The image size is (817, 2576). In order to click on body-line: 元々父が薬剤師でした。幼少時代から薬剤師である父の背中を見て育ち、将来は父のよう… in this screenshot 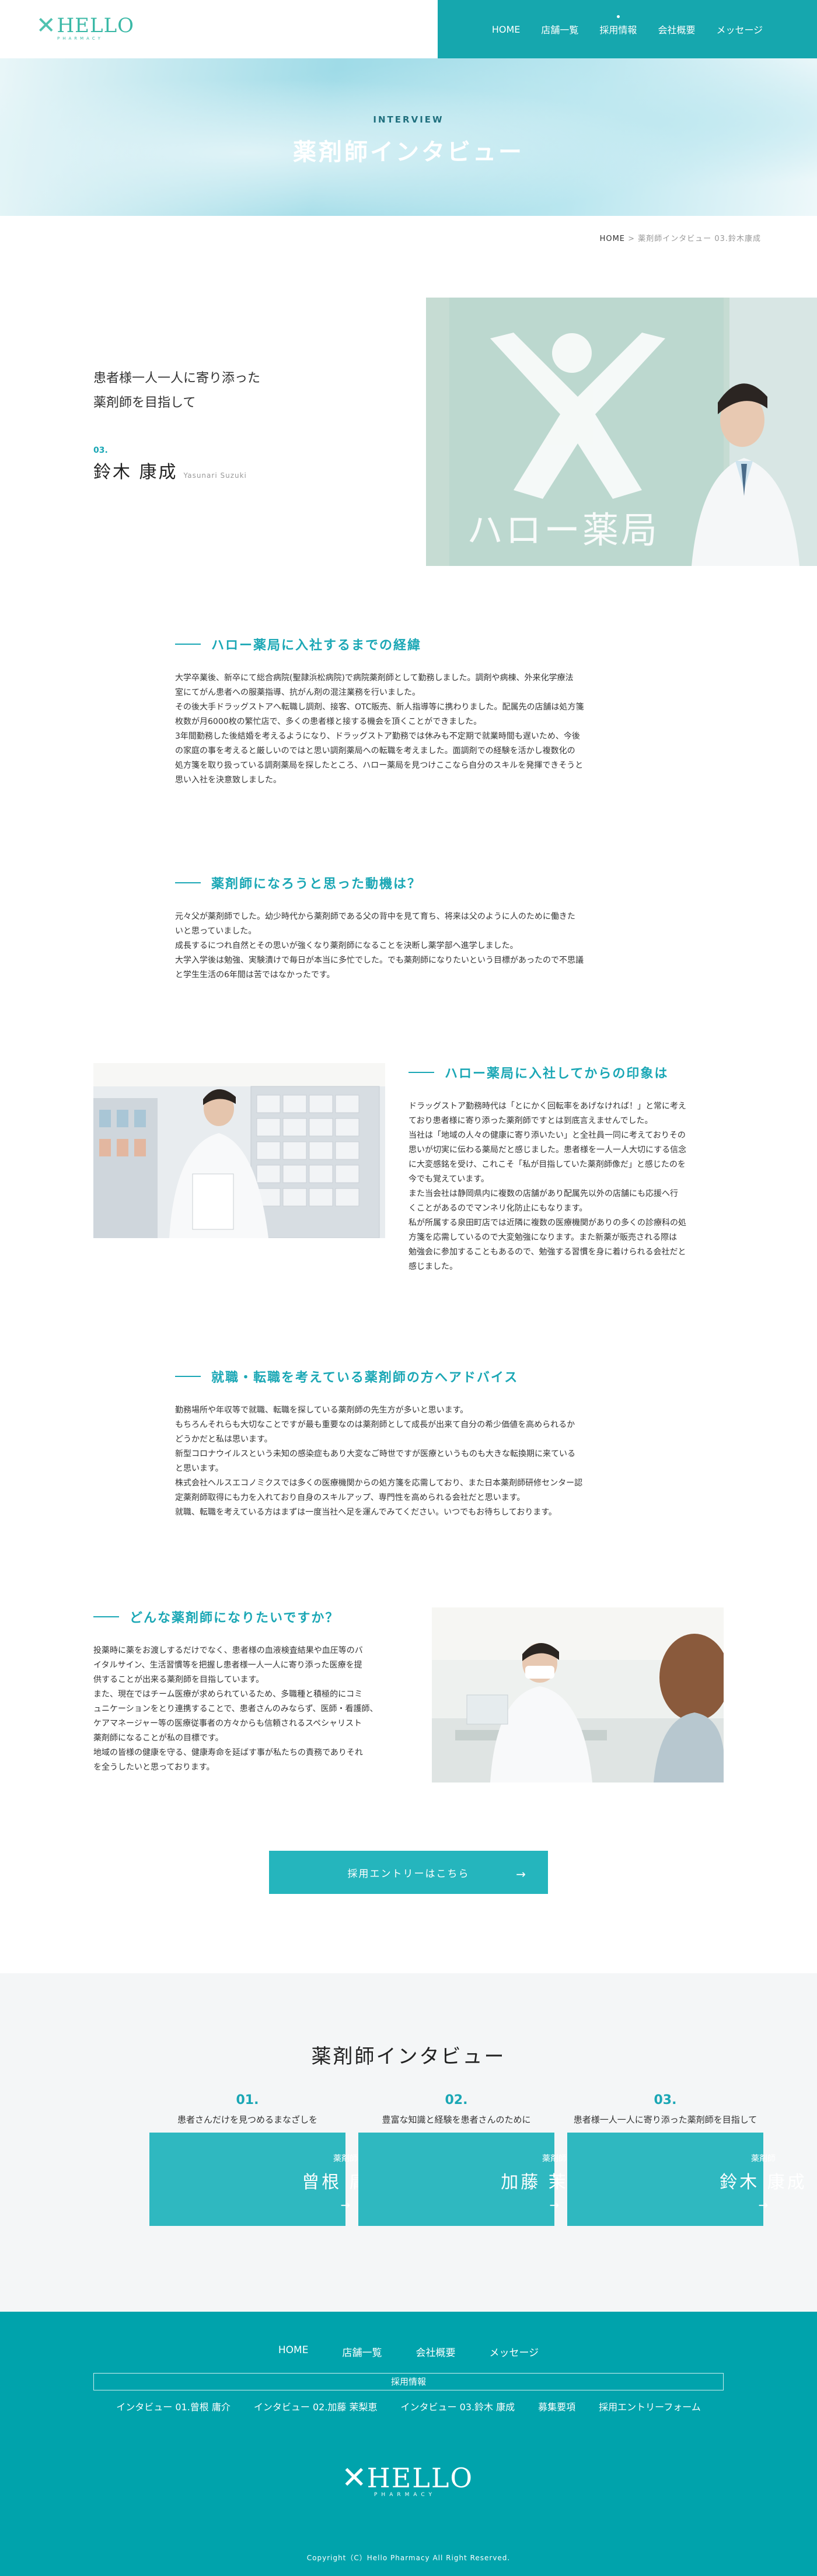, I will do `click(375, 916)`.